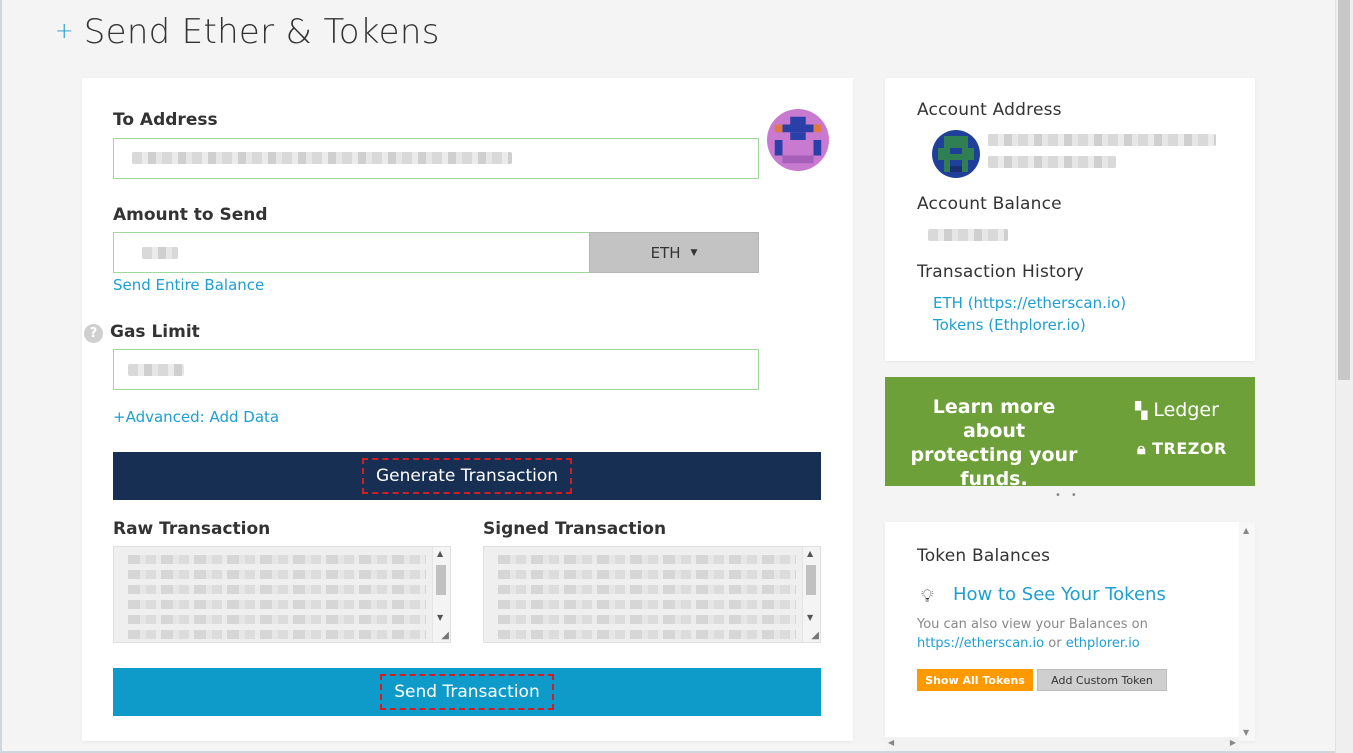 The image size is (1353, 753). Describe the element at coordinates (811, 580) in the screenshot. I see `signed-transaction-scroll-thumb` at that location.